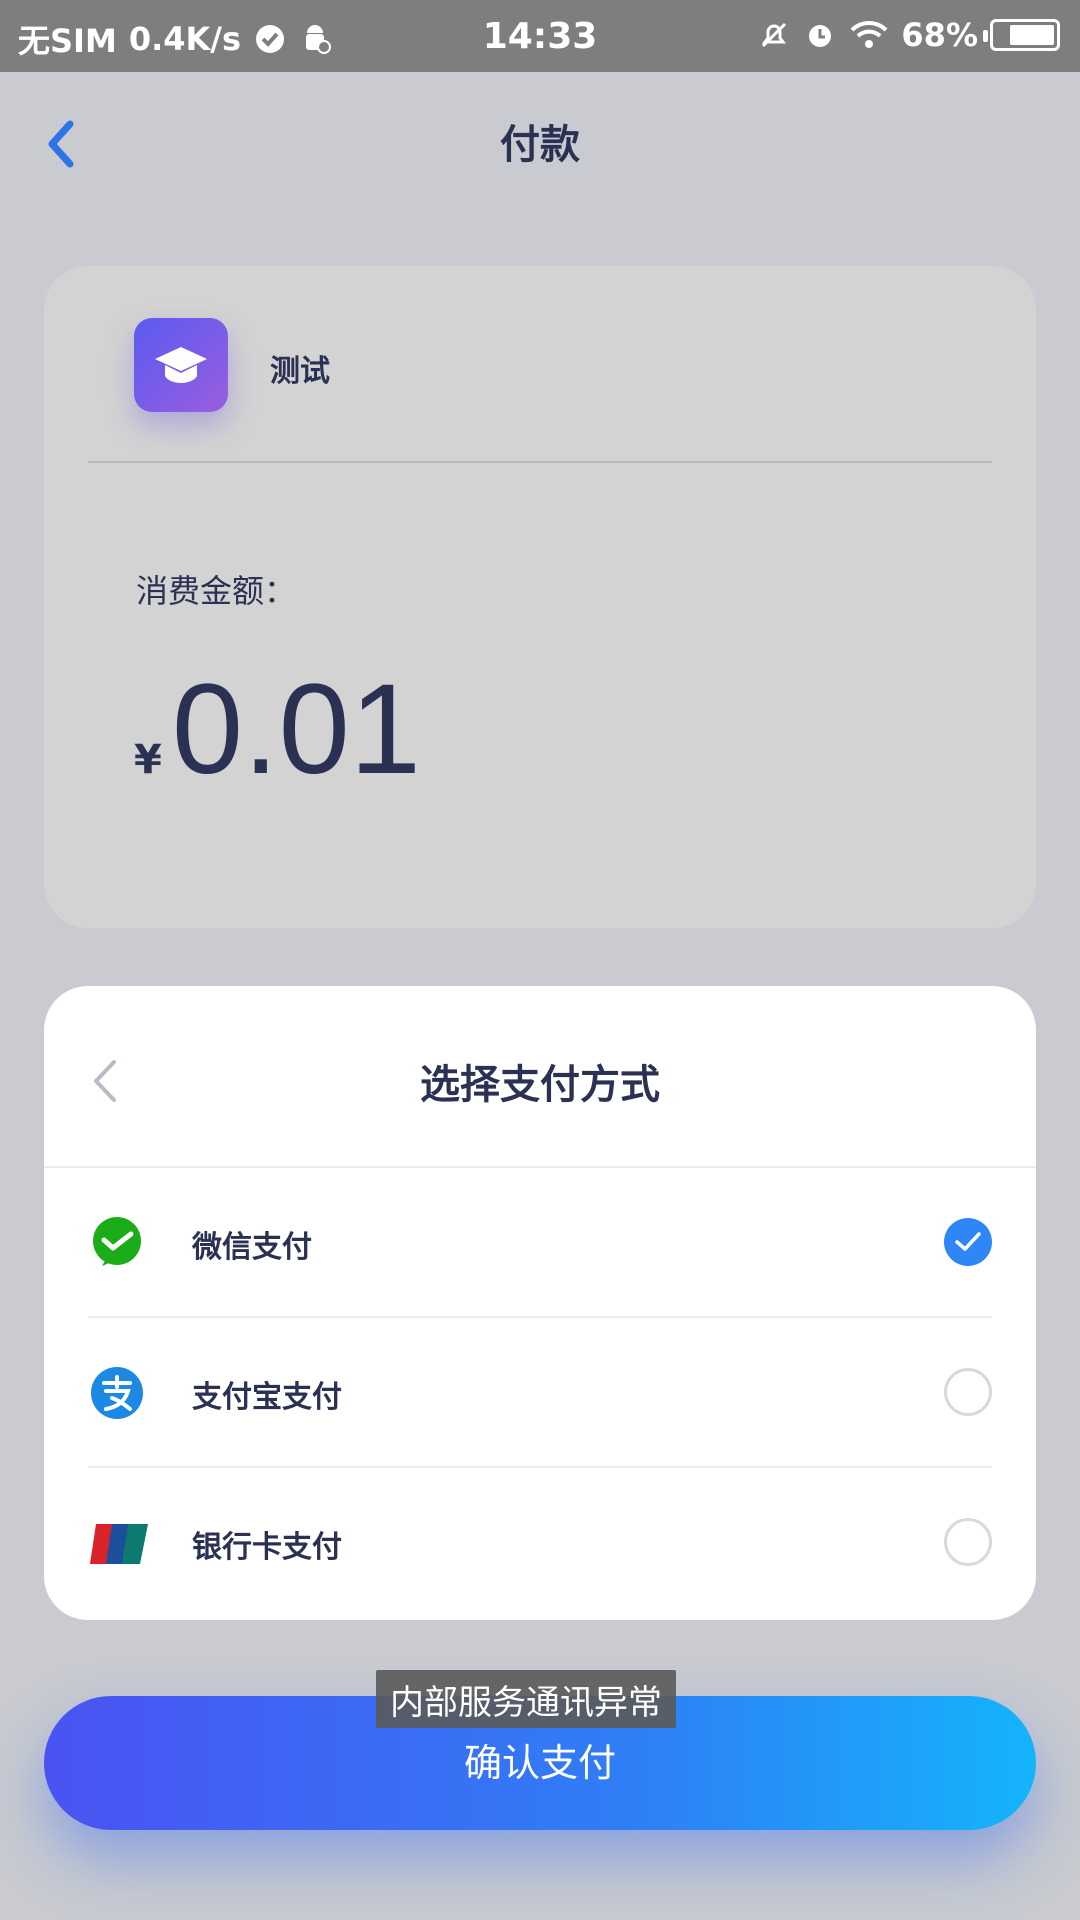 The image size is (1080, 1920). Describe the element at coordinates (540, 462) in the screenshot. I see `divider` at that location.